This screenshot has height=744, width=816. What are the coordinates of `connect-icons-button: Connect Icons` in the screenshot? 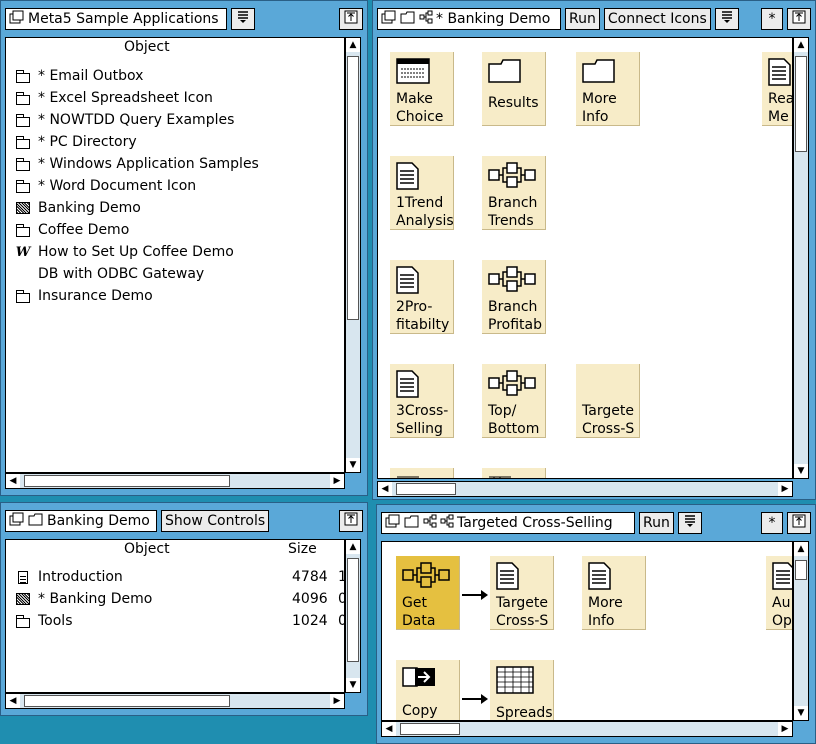 It's located at (657, 19).